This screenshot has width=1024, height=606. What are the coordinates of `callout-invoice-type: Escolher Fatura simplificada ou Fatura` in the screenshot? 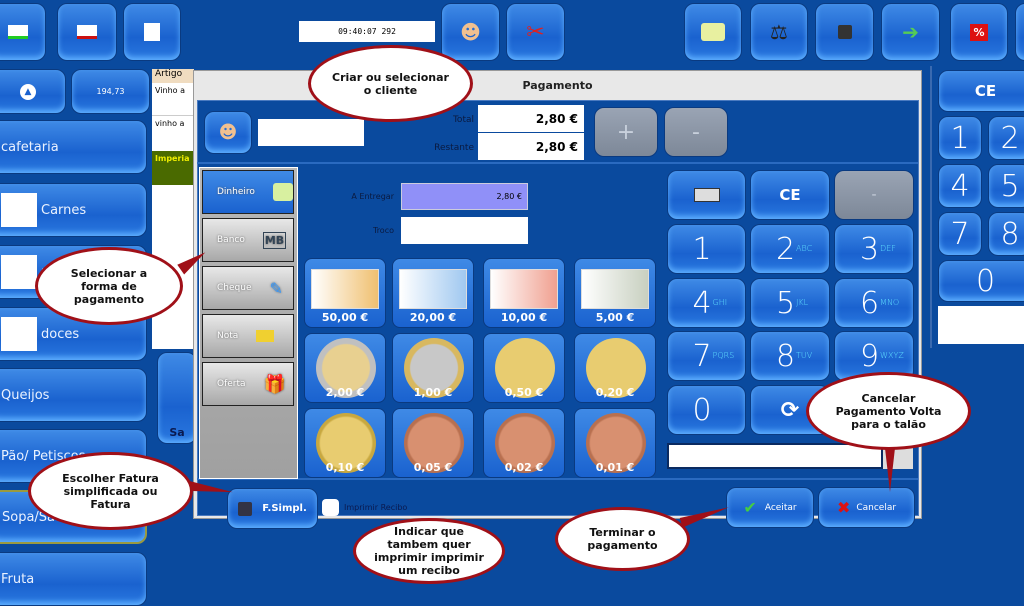 It's located at (110, 491).